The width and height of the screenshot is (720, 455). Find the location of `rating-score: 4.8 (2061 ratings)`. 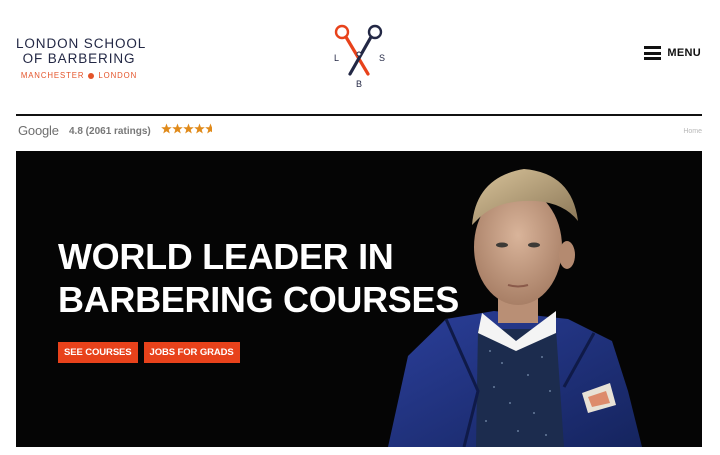

rating-score: 4.8 (2061 ratings) is located at coordinates (110, 131).